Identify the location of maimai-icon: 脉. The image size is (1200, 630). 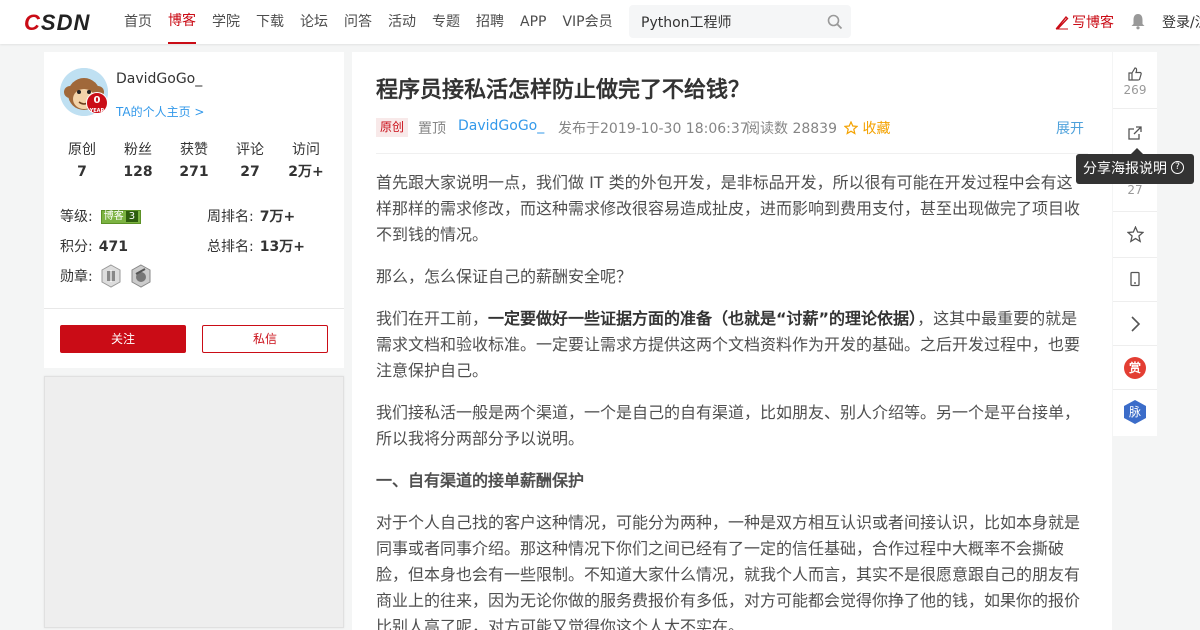
(1135, 412).